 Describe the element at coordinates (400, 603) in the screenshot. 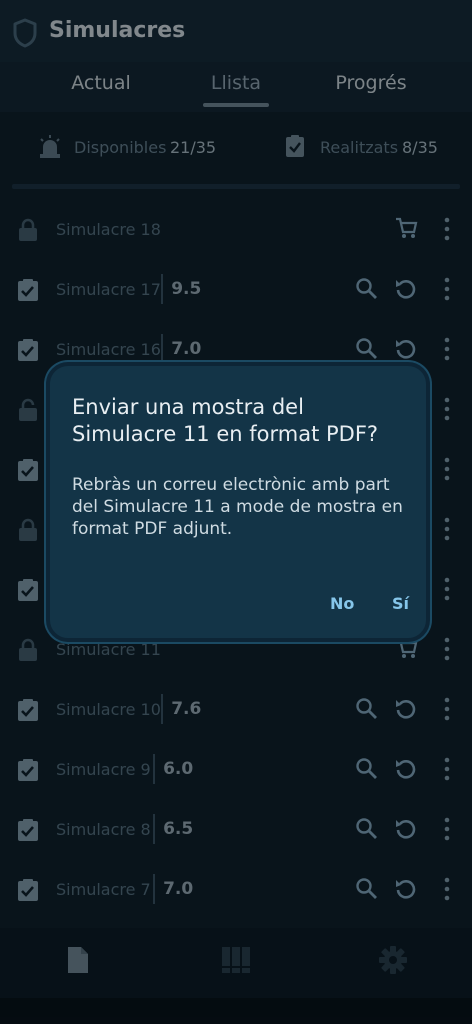

I see `yes-button: Sí` at that location.